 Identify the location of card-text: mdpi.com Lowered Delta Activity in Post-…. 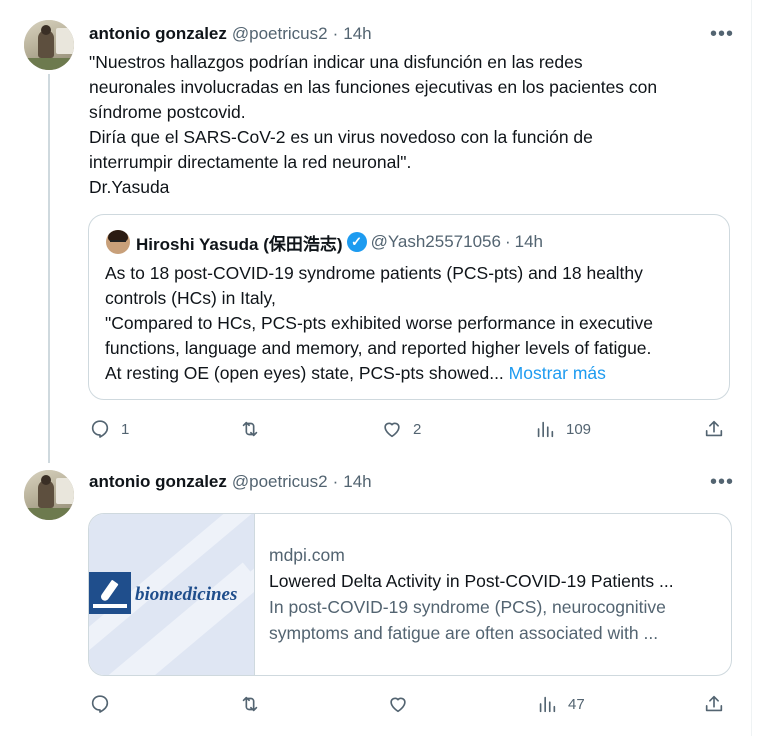
(494, 594).